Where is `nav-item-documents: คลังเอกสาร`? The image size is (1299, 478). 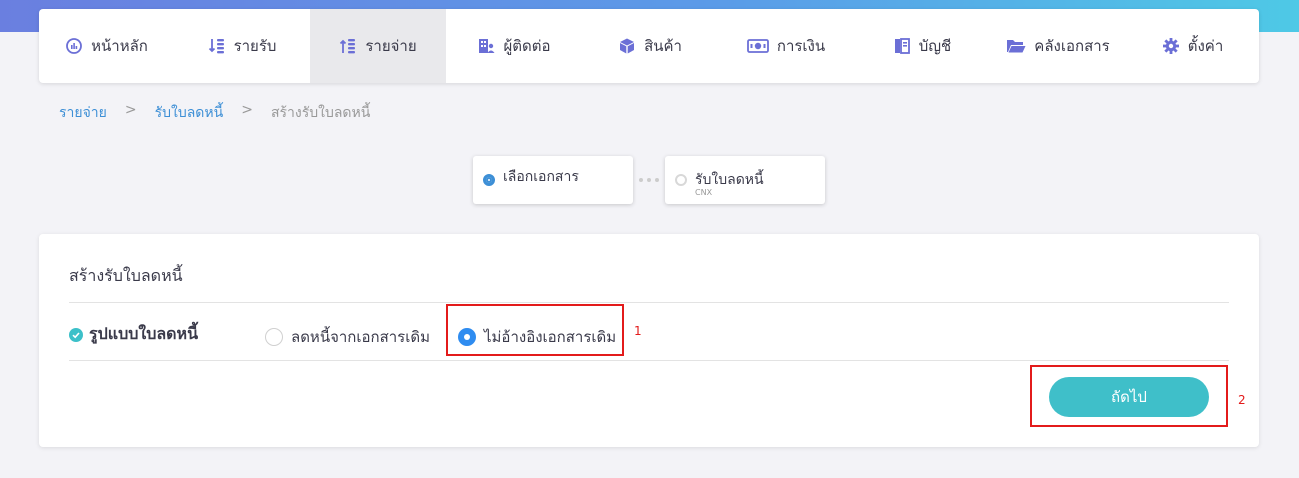 nav-item-documents: คลังเอกสาร is located at coordinates (1058, 46).